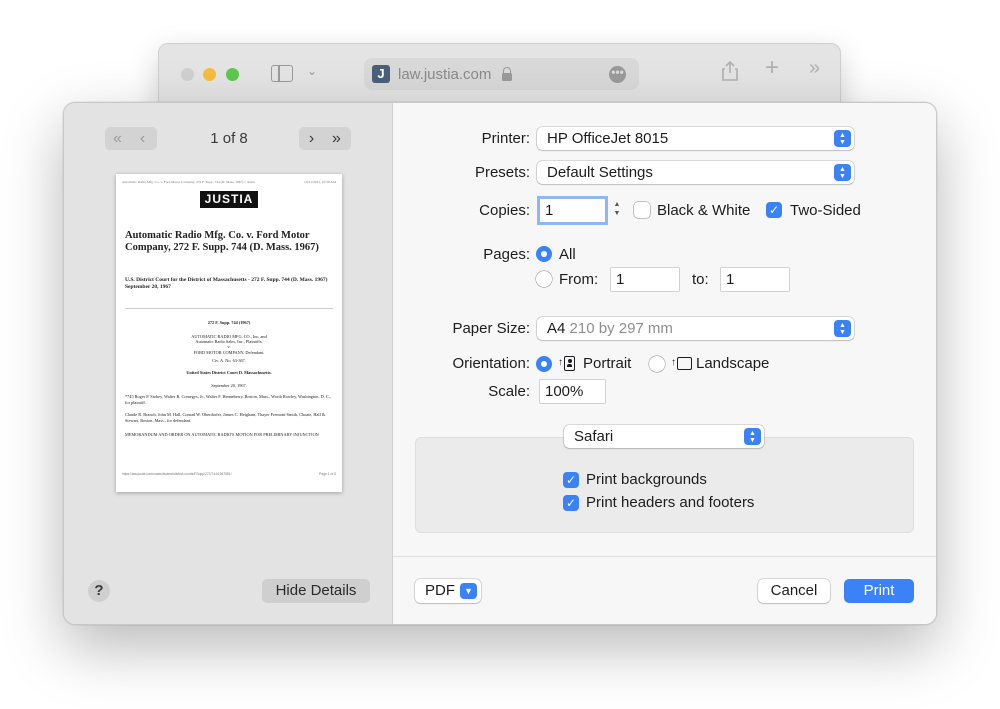  What do you see at coordinates (544, 279) in the screenshot?
I see `pages-from-radio` at bounding box center [544, 279].